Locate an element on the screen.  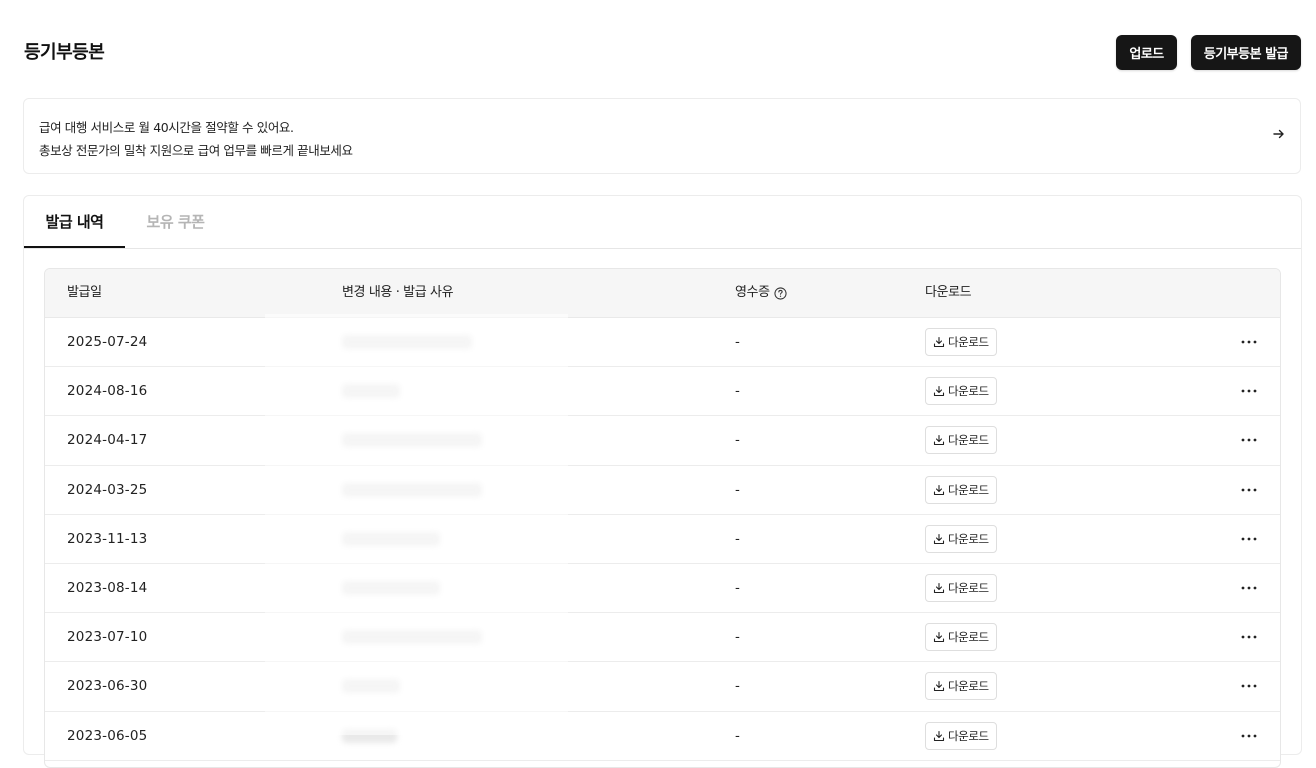
issue-date: 2024-04-17 is located at coordinates (107, 440).